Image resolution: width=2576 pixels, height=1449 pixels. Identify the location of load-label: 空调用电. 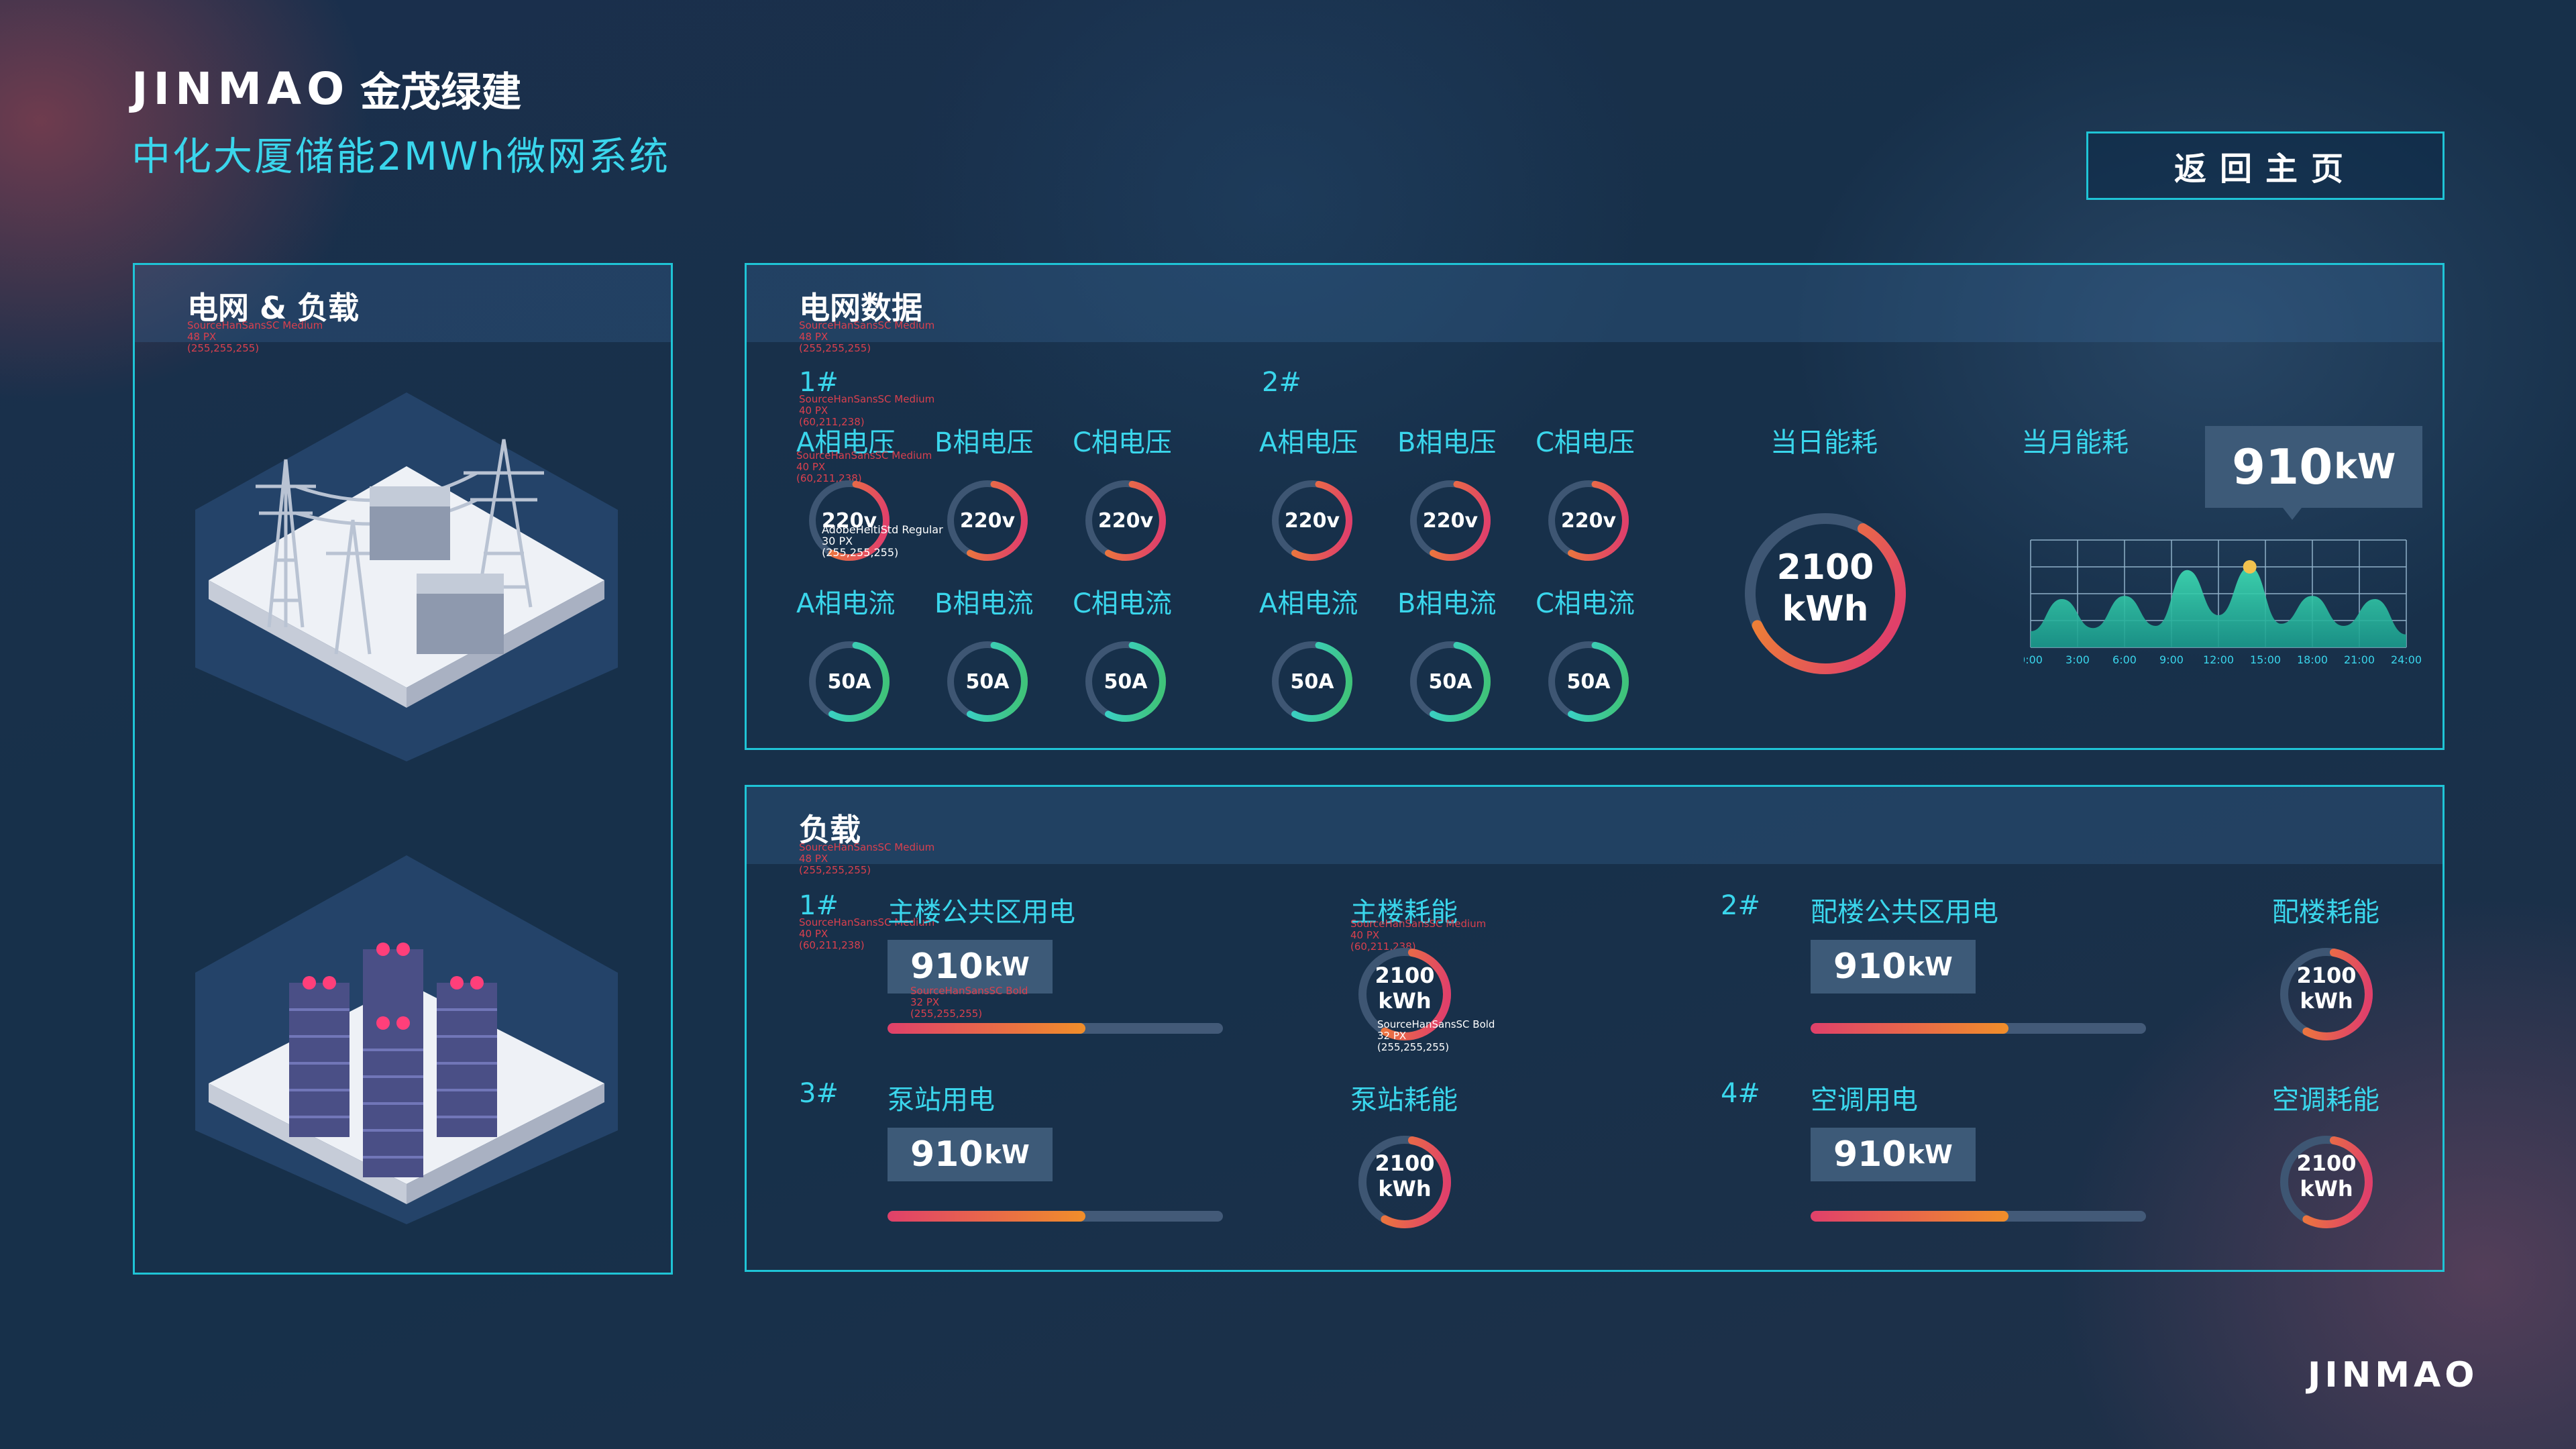
(1864, 1100).